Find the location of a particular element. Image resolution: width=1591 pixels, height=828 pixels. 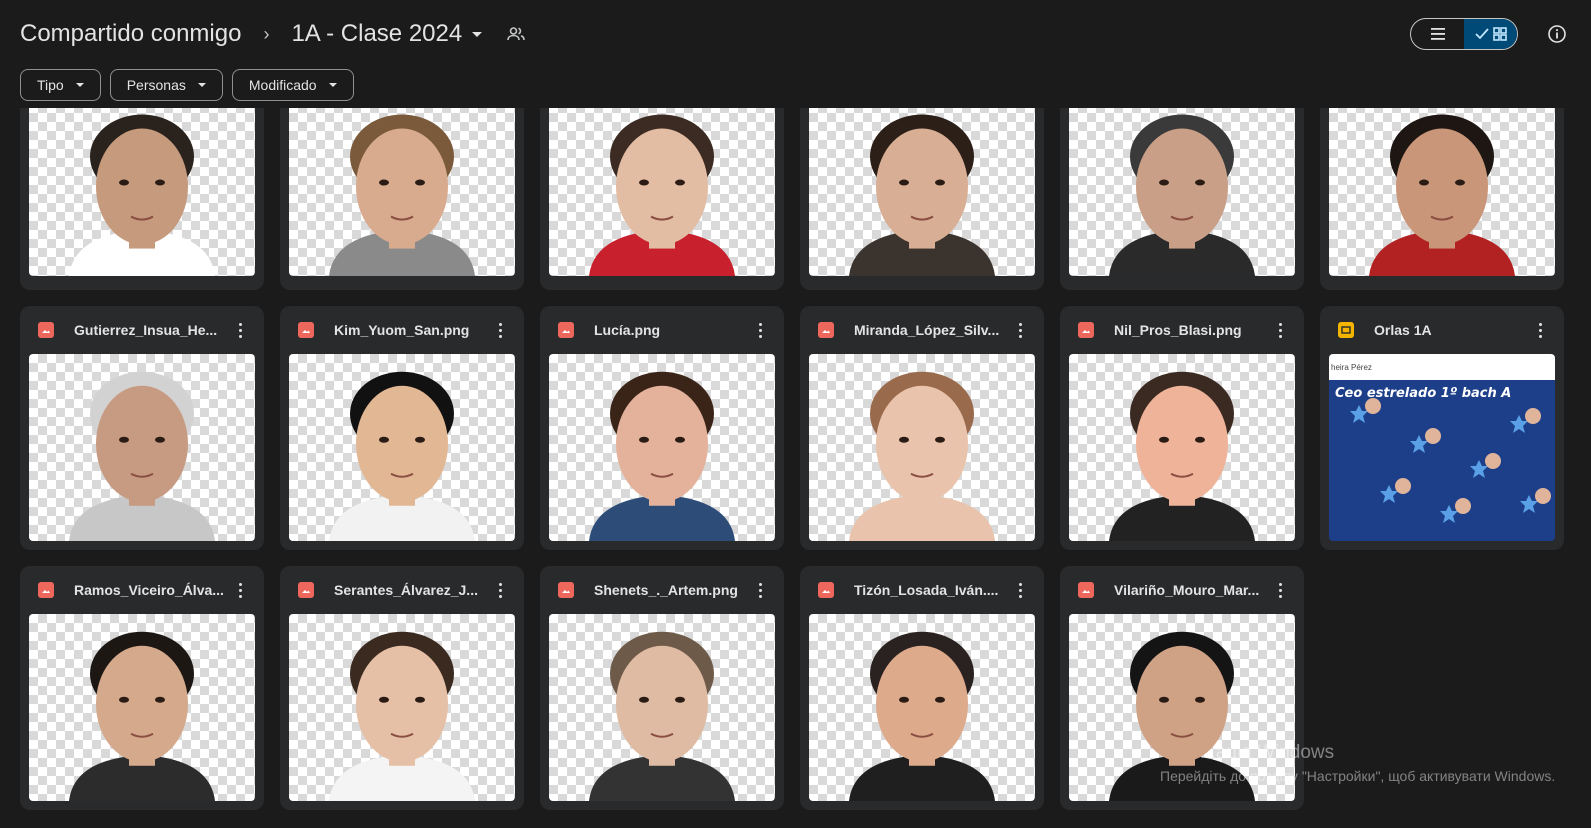

slides-thumbnail: heira Pérez Ceo estrelado 1º bach A is located at coordinates (1442, 447).